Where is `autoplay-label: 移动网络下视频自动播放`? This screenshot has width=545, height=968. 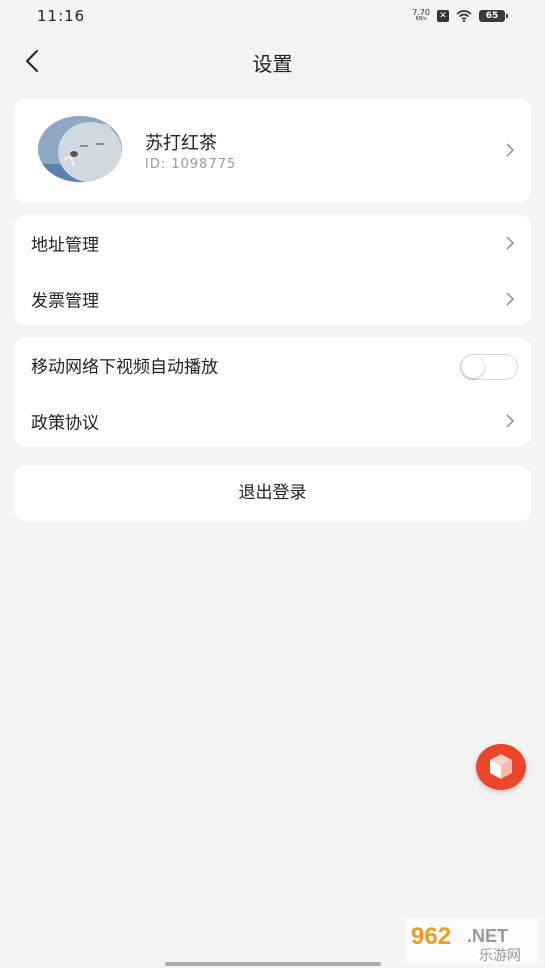 autoplay-label: 移动网络下视频自动播放 is located at coordinates (124, 367).